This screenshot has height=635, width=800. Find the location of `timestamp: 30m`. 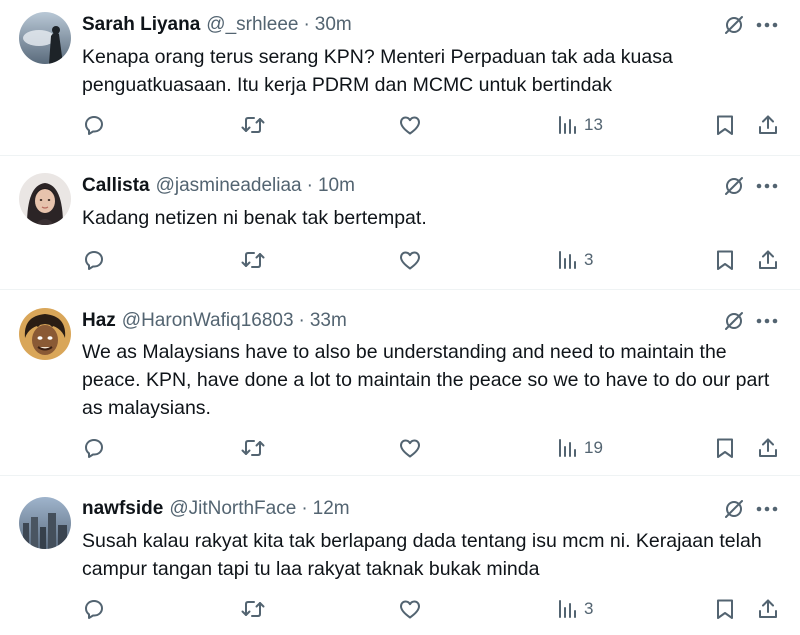

timestamp: 30m is located at coordinates (333, 25).